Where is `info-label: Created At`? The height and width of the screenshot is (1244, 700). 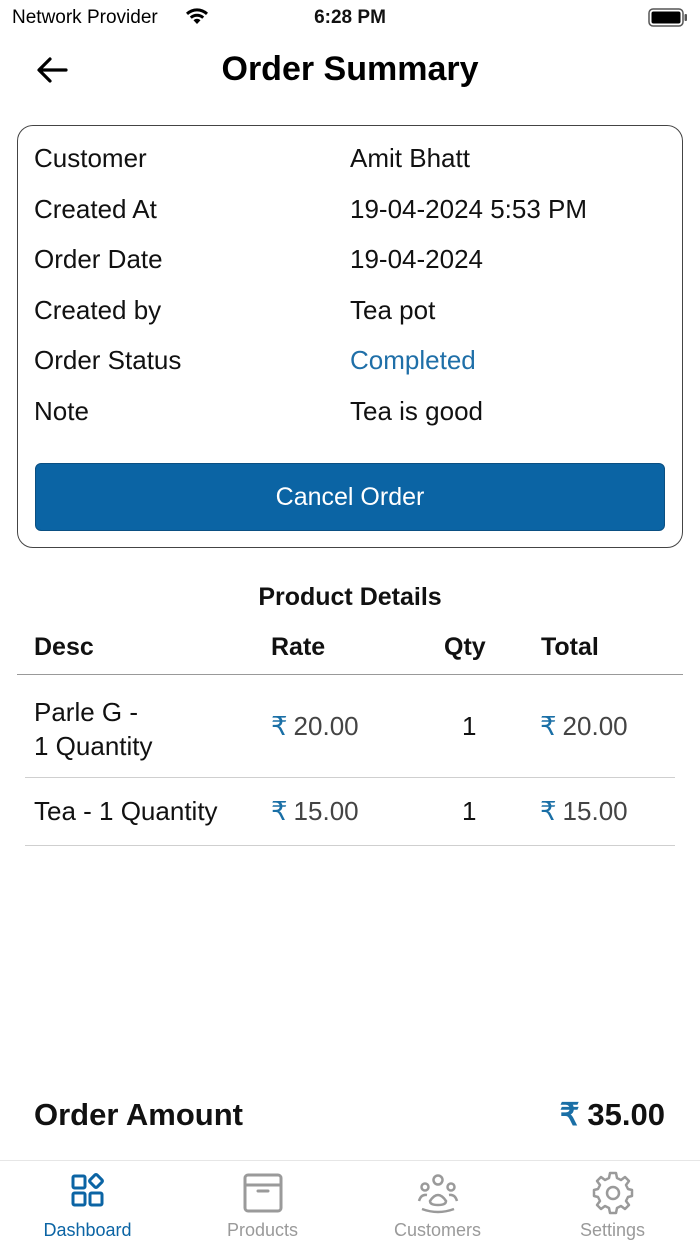 info-label: Created At is located at coordinates (95, 209).